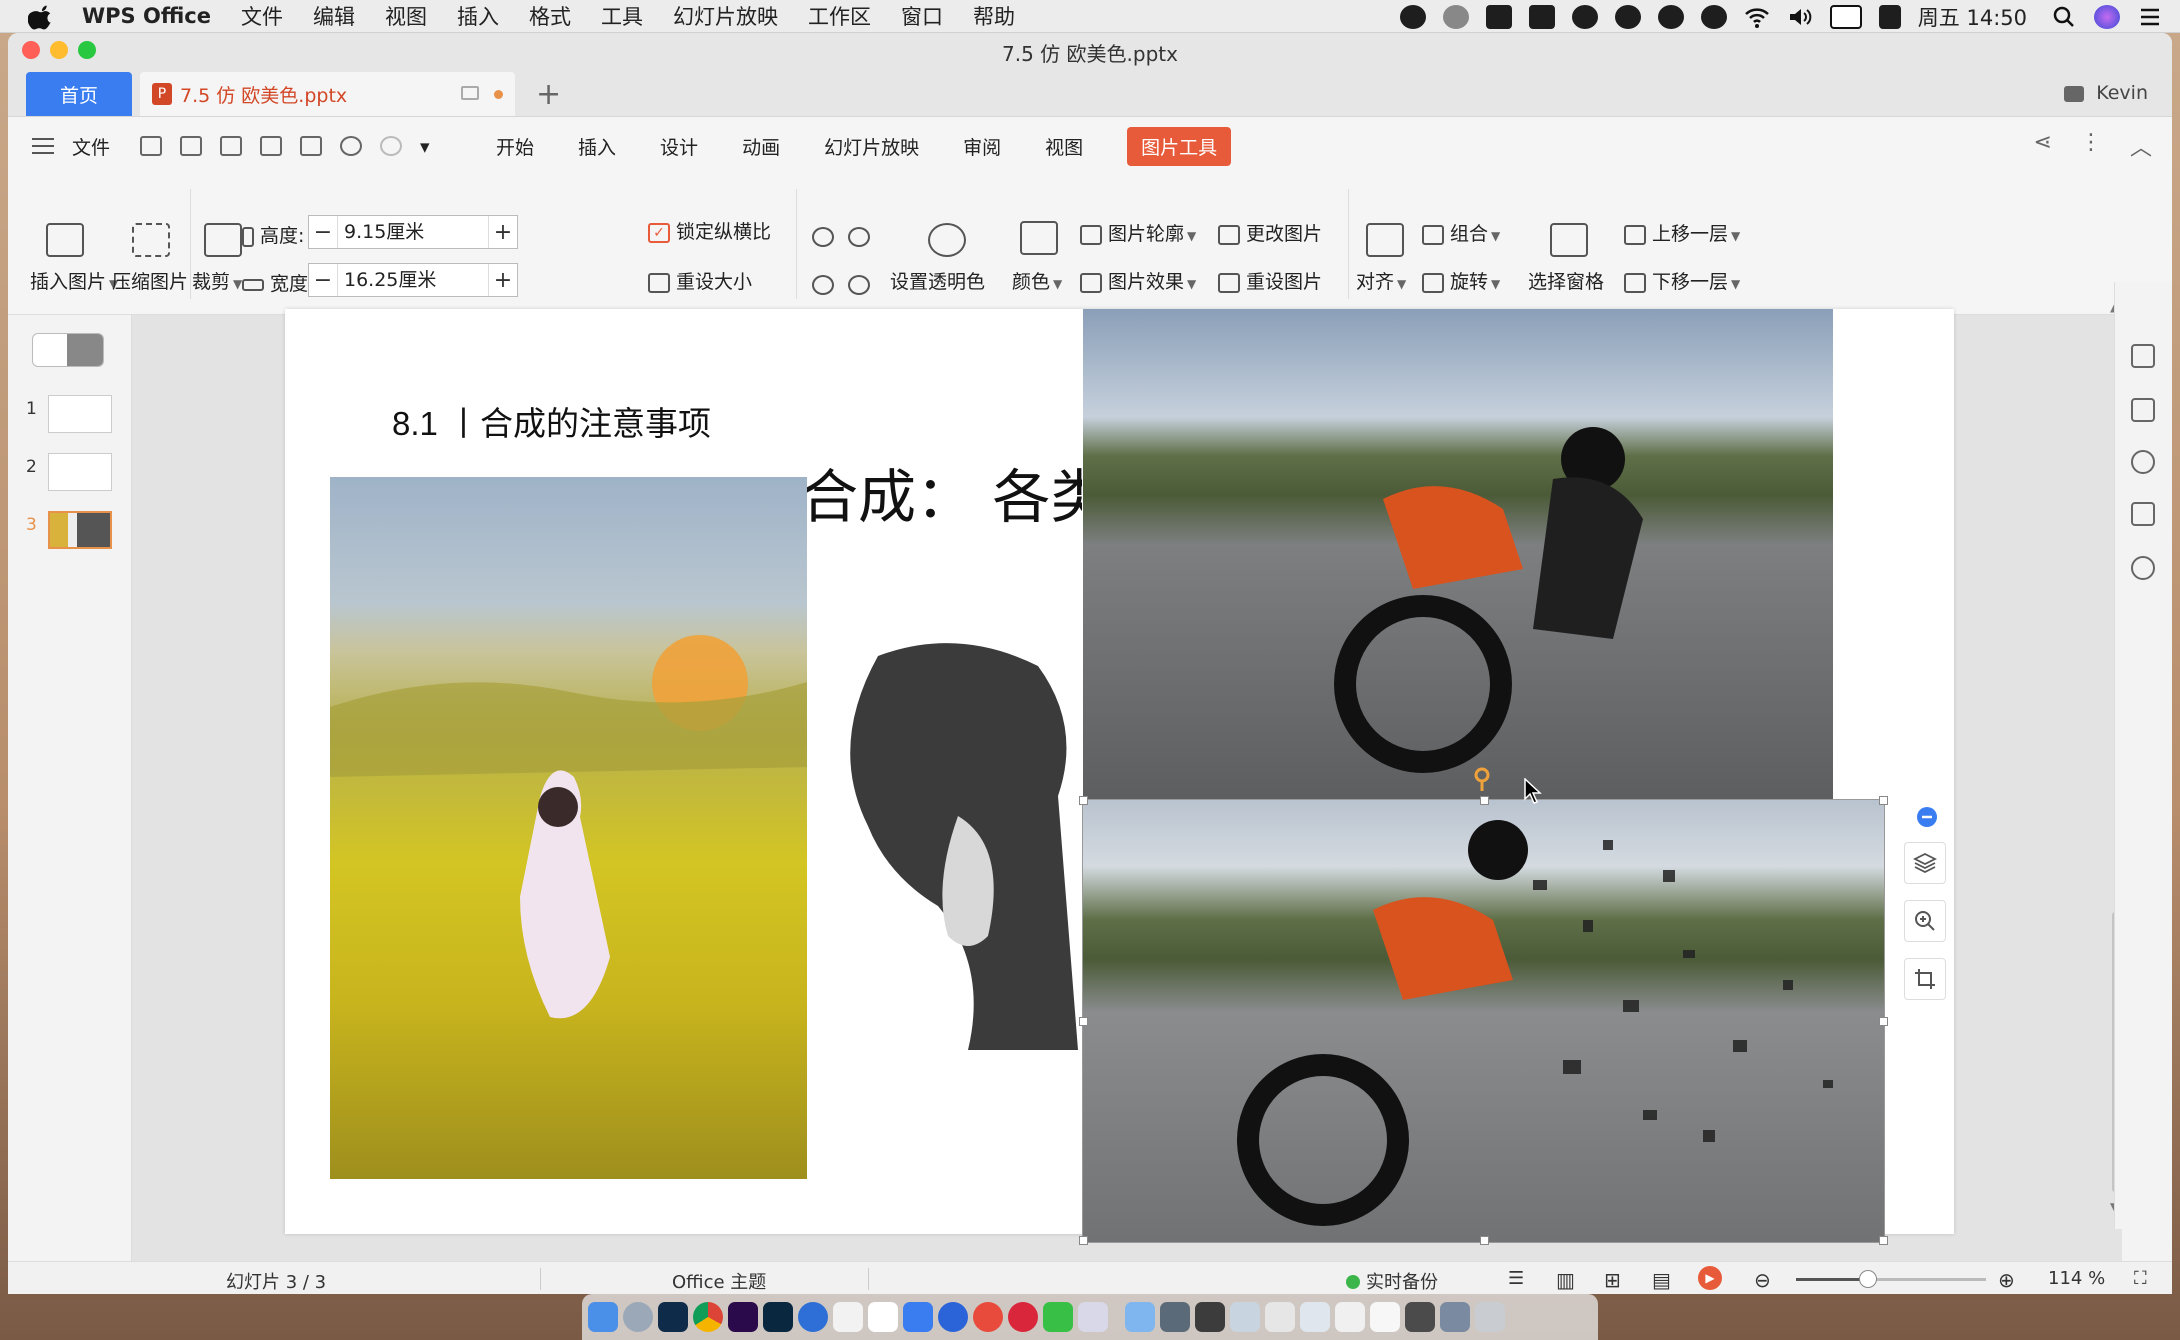 This screenshot has width=2180, height=1340. I want to click on tab-document: P 7.5 仿 欧美色.pptx, so click(327, 94).